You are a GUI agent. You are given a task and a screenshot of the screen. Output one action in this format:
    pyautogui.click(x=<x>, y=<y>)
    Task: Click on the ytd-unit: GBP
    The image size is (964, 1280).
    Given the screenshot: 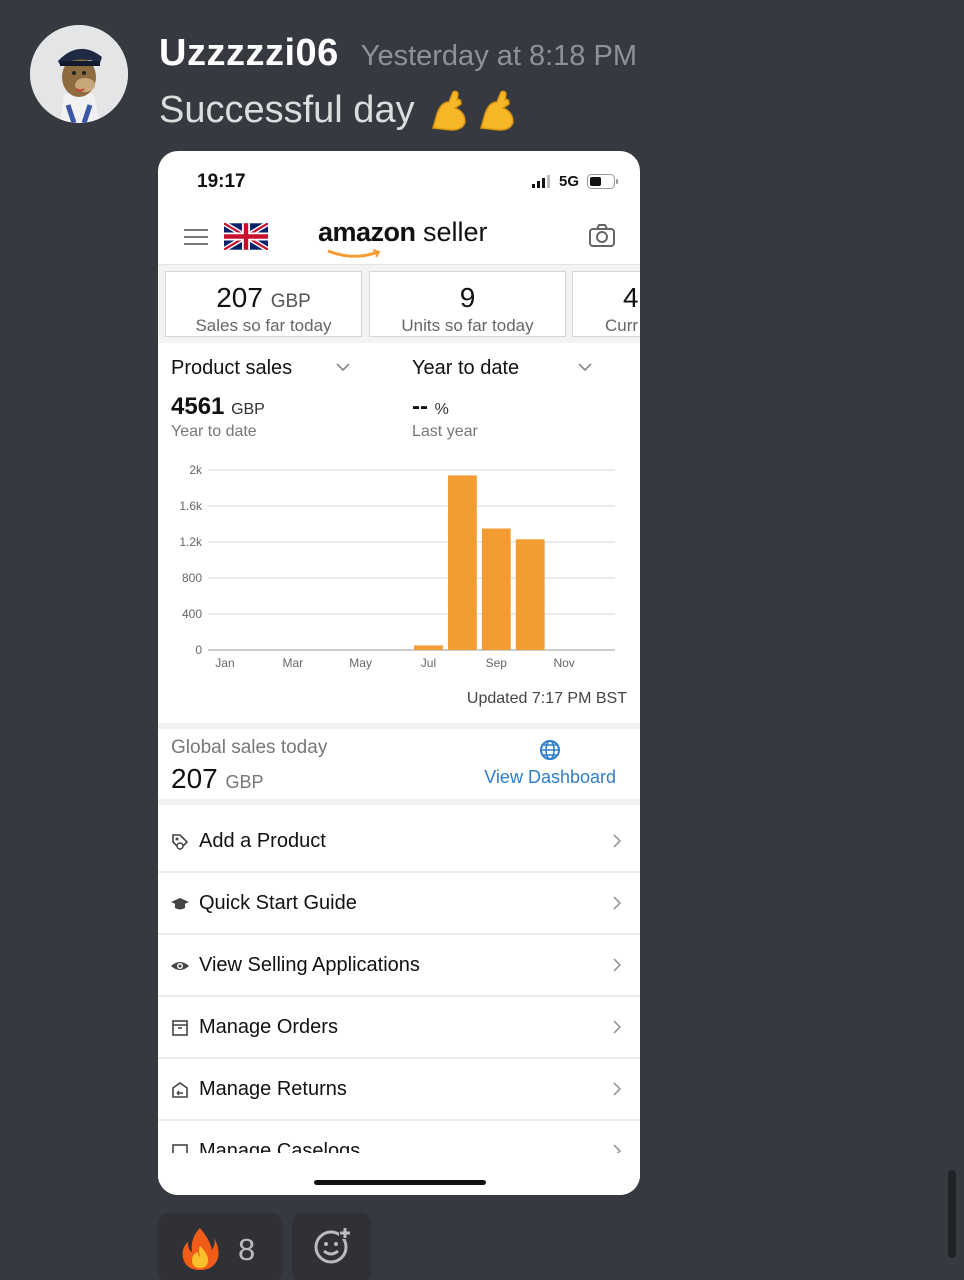 What is the action you would take?
    pyautogui.click(x=248, y=409)
    